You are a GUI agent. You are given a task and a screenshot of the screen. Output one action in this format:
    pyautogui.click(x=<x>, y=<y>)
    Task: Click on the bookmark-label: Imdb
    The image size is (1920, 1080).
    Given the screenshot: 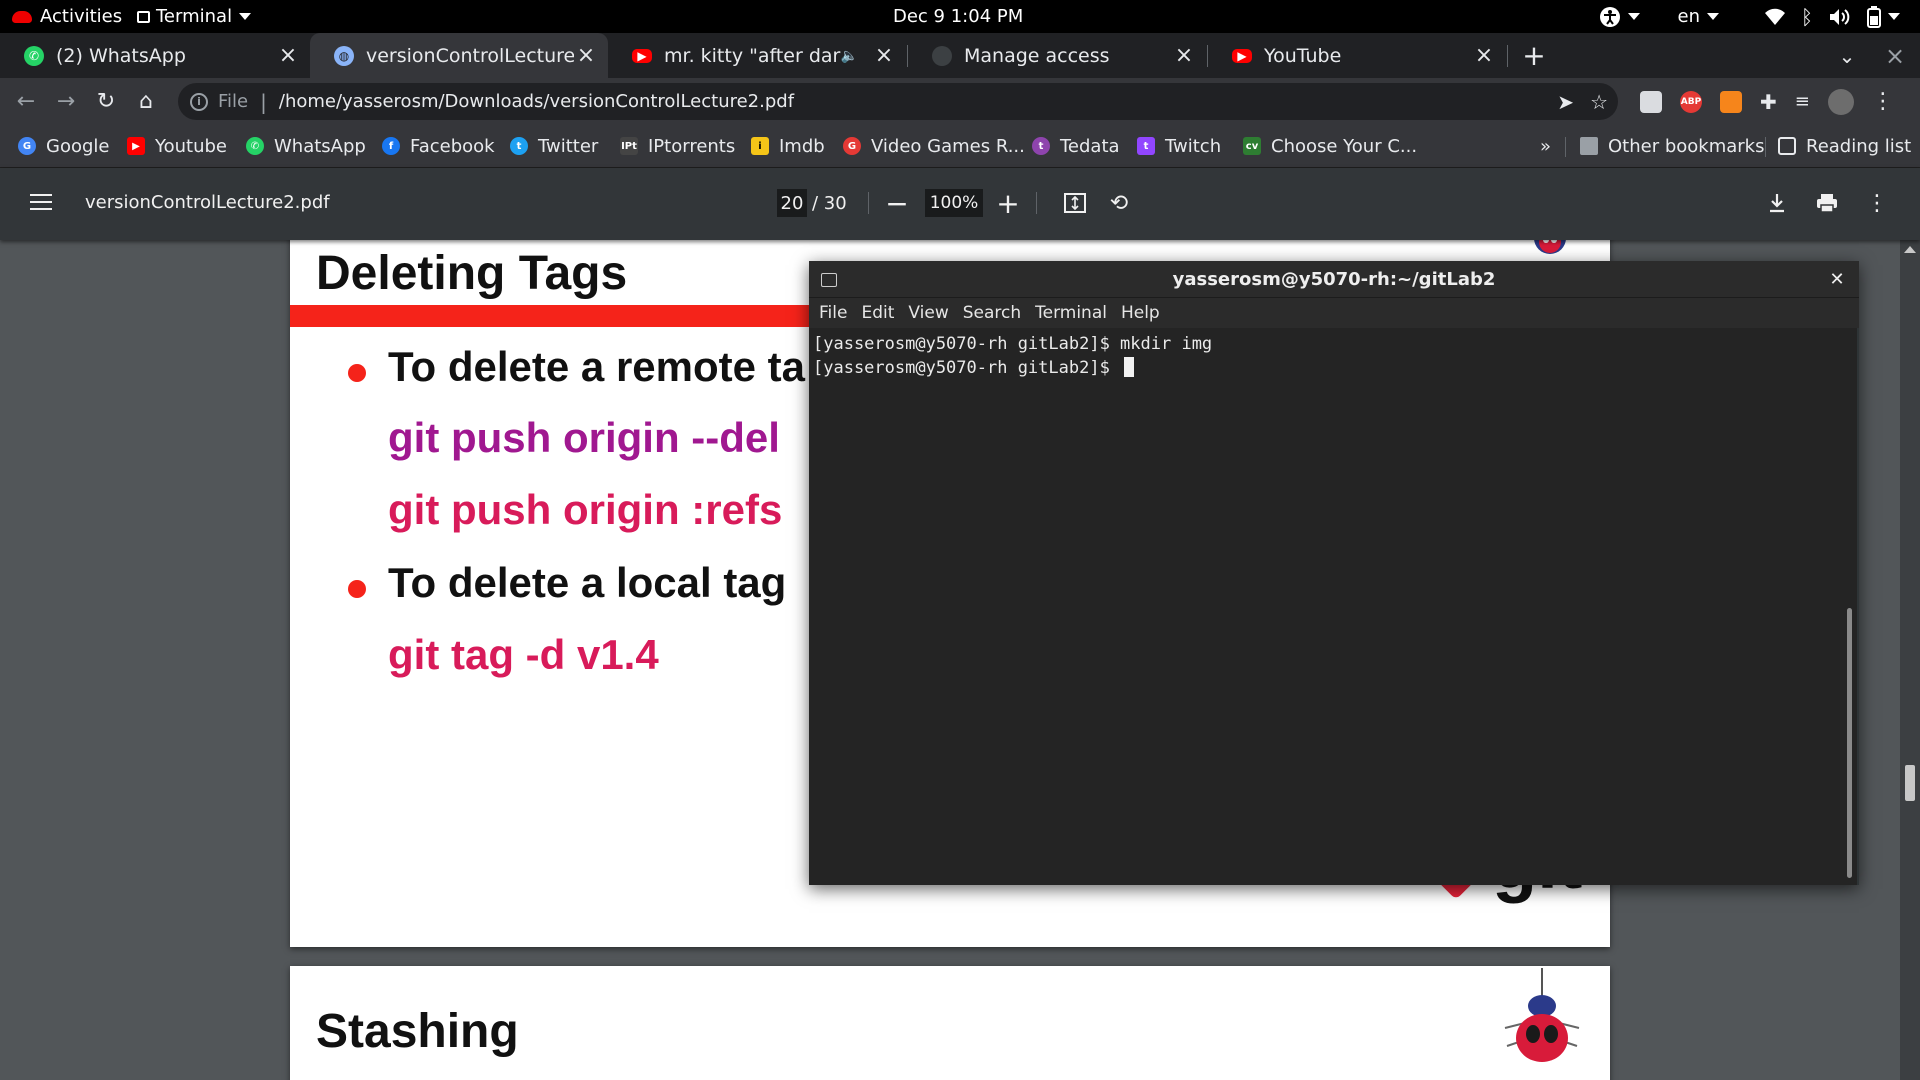 What is the action you would take?
    pyautogui.click(x=802, y=146)
    